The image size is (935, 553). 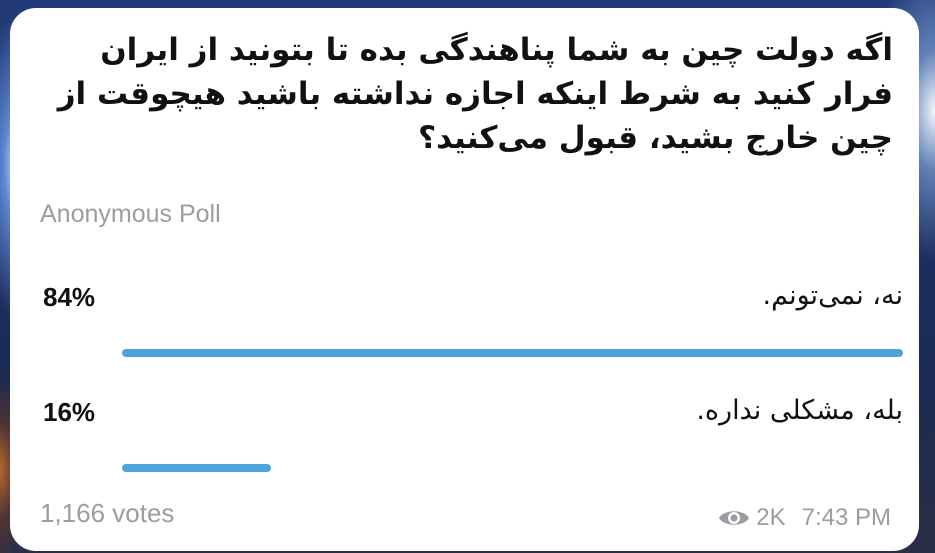 What do you see at coordinates (846, 517) in the screenshot?
I see `message-time: 7:43 PM` at bounding box center [846, 517].